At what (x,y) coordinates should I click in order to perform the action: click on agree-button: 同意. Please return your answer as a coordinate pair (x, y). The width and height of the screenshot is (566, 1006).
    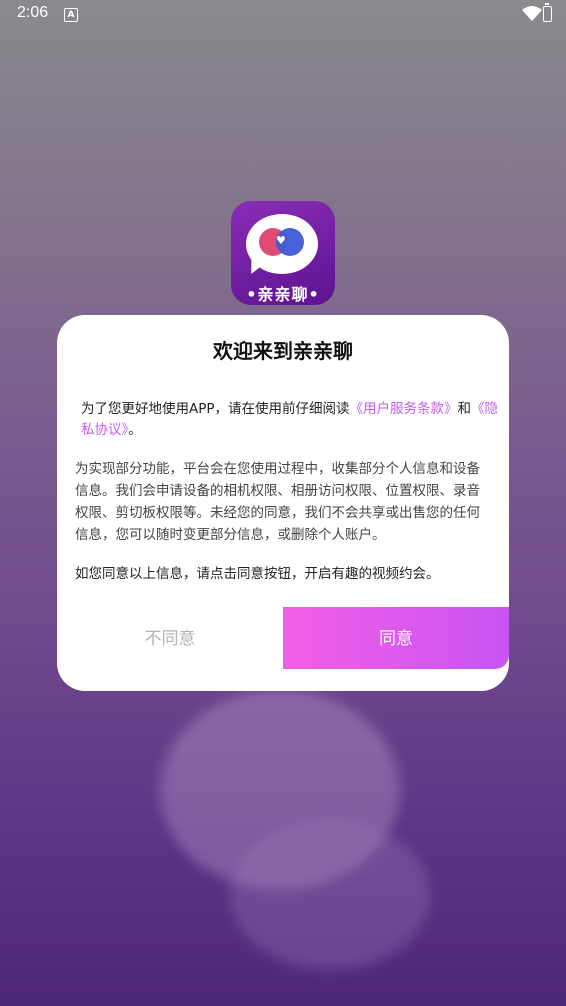
    Looking at the image, I should click on (396, 638).